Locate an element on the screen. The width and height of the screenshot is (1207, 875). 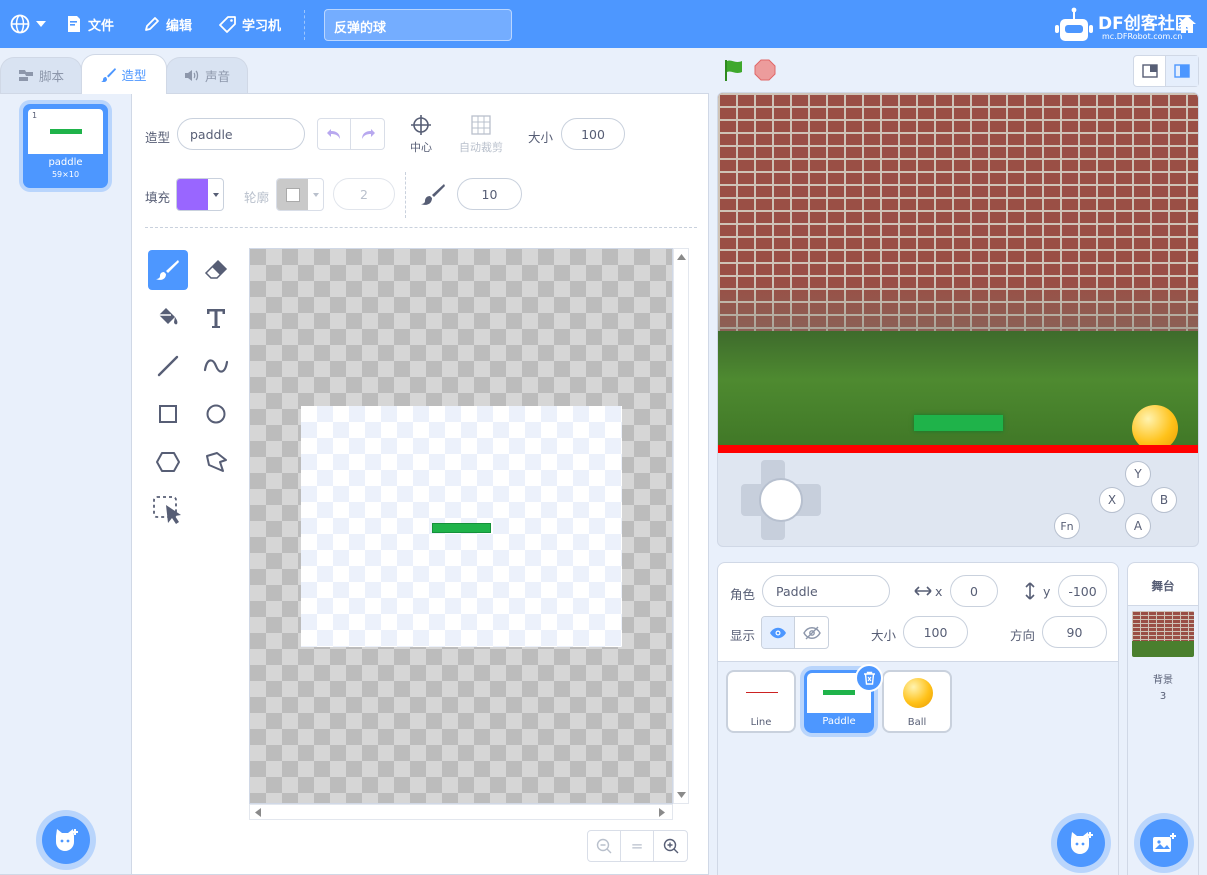
eraser-icon is located at coordinates (216, 269).